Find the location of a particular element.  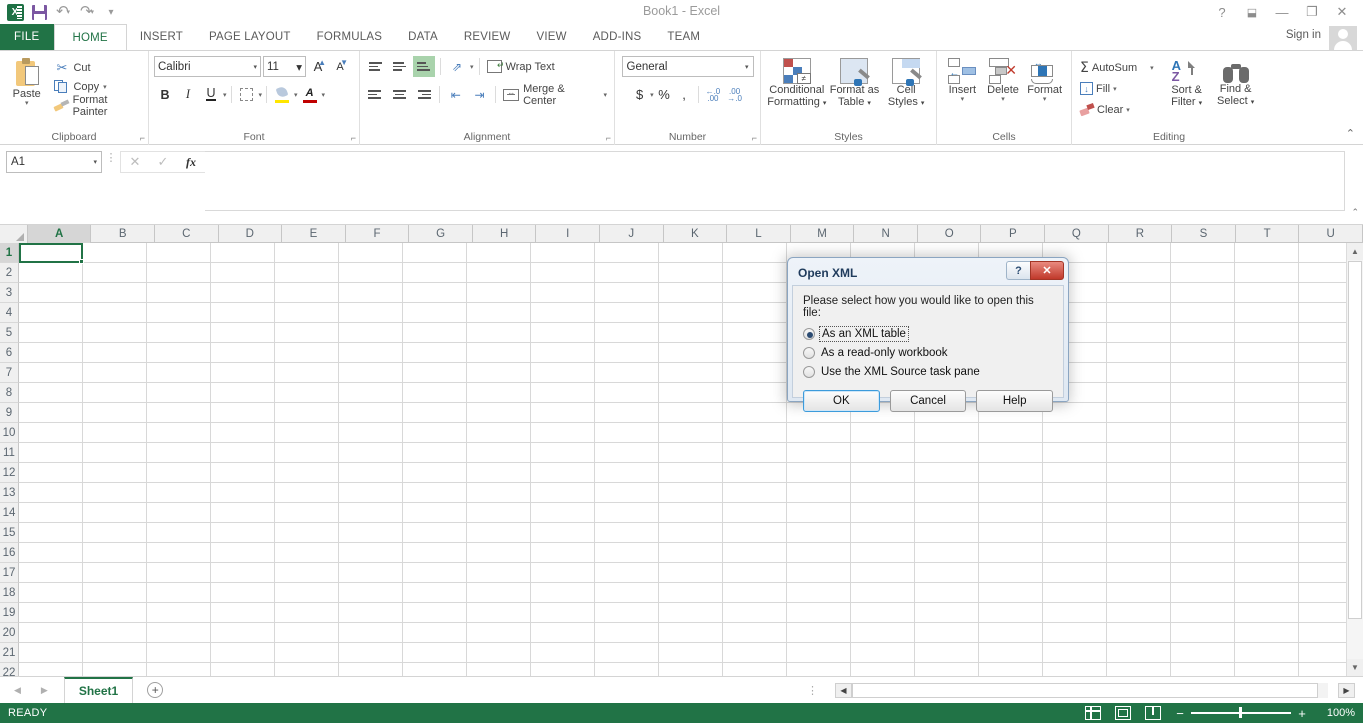

cell-O18 is located at coordinates (947, 593).